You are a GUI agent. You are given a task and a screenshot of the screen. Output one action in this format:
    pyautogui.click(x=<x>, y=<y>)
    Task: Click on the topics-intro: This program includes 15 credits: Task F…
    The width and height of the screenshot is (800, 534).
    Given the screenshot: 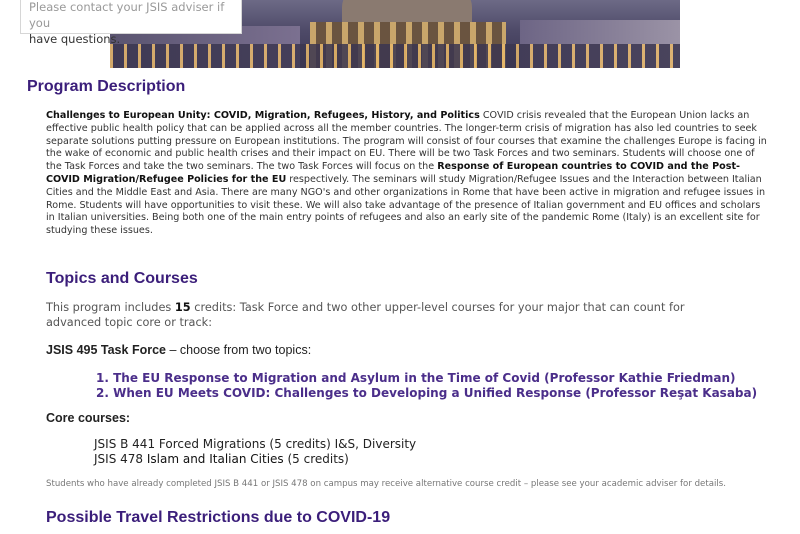 What is the action you would take?
    pyautogui.click(x=366, y=315)
    